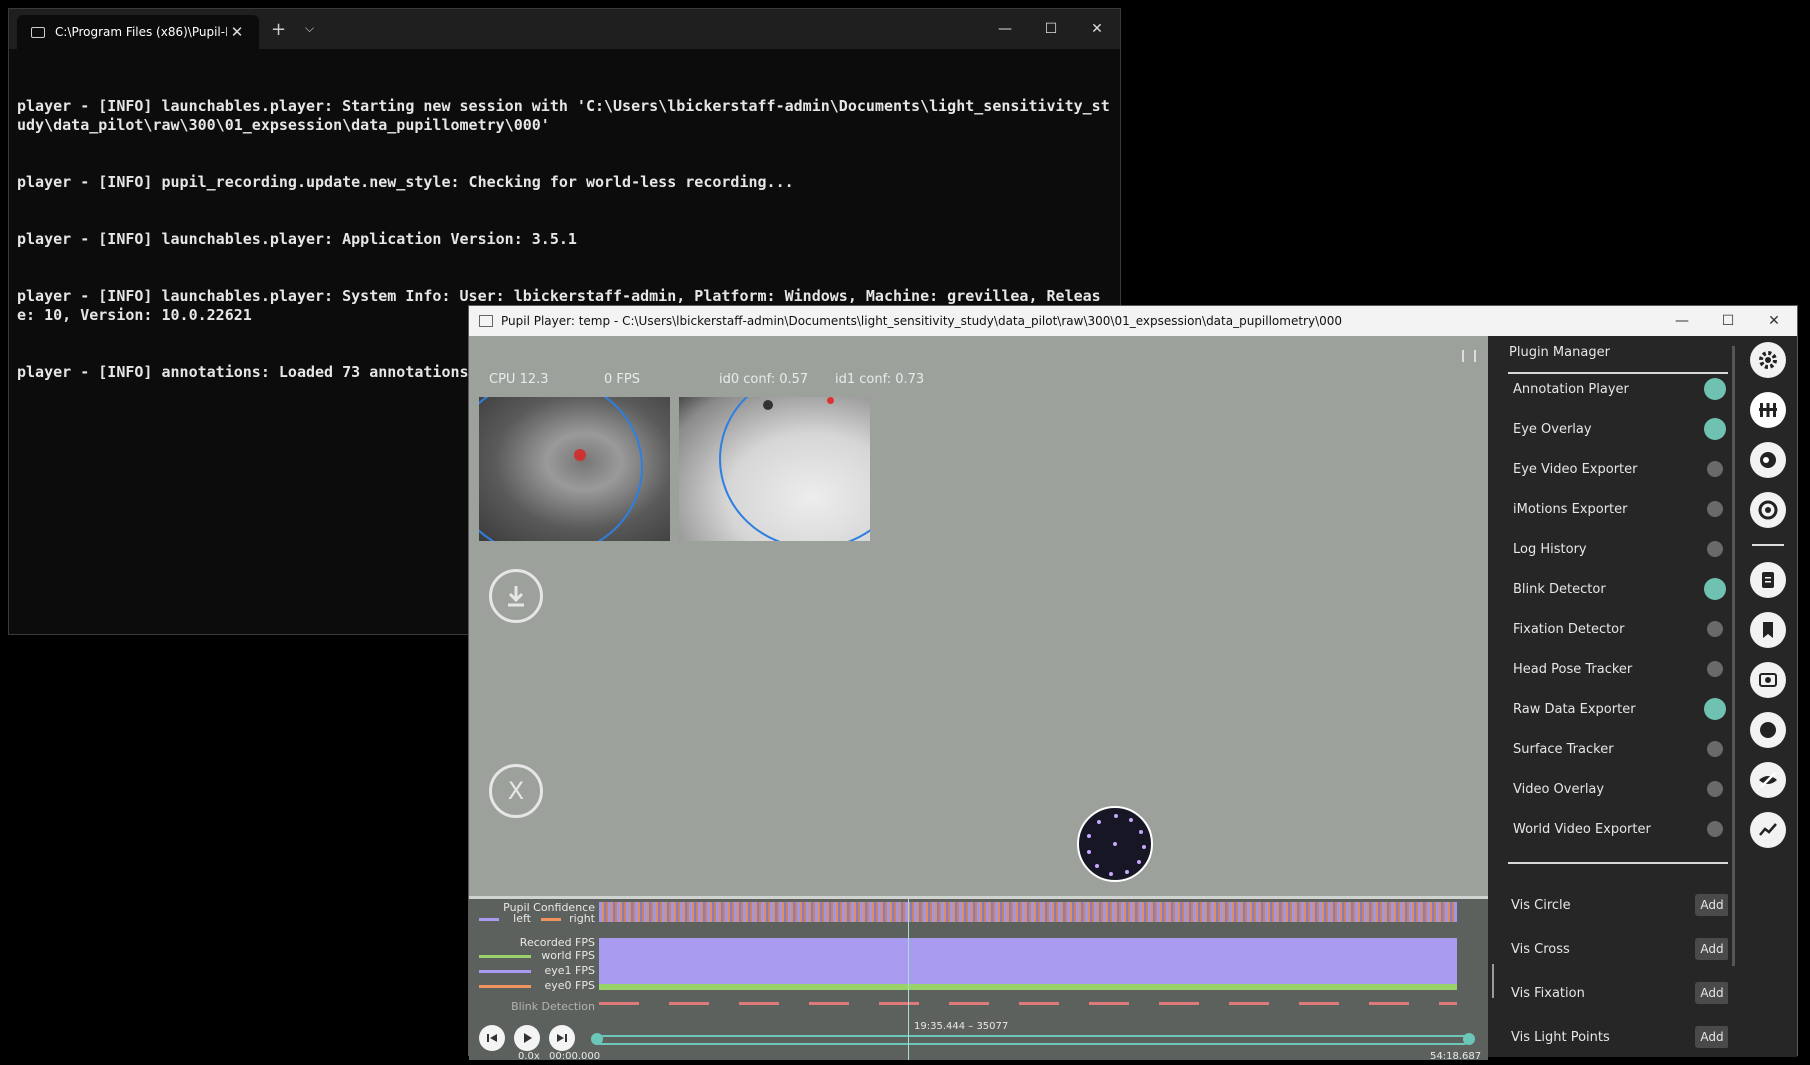 This screenshot has width=1810, height=1065. What do you see at coordinates (486, 321) in the screenshot?
I see `app-icon` at bounding box center [486, 321].